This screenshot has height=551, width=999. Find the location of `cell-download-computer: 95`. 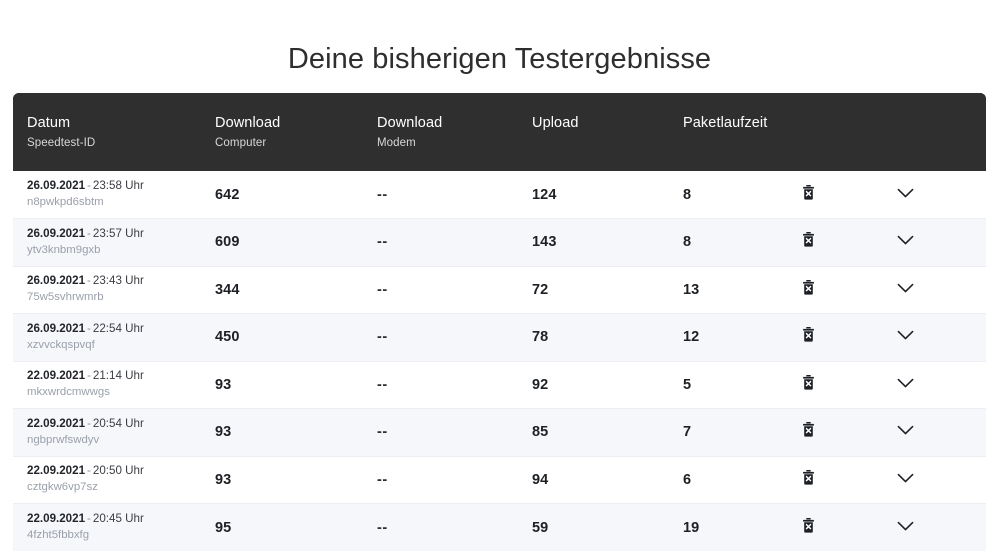

cell-download-computer: 95 is located at coordinates (296, 527).